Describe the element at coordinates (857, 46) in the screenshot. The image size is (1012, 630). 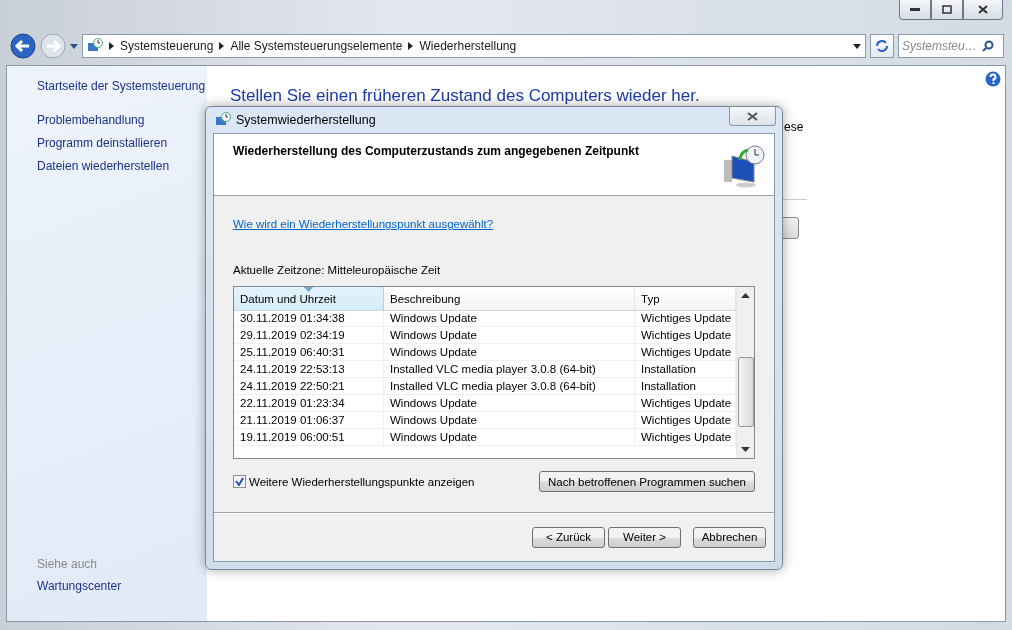
I see `dropdown-arrow-icon` at that location.